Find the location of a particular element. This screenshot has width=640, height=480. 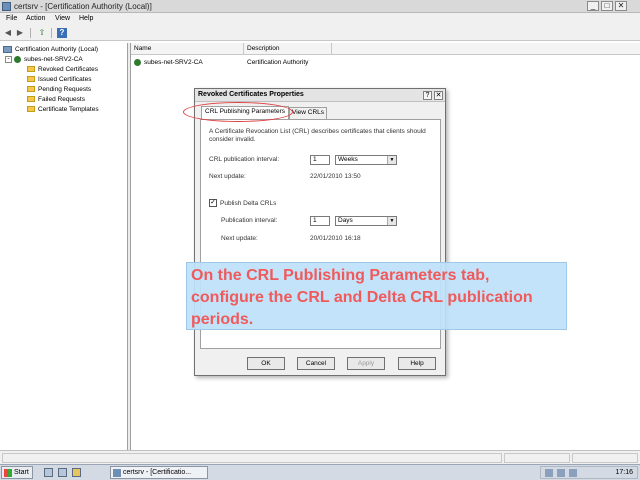

close-button: ✕ is located at coordinates (621, 6).